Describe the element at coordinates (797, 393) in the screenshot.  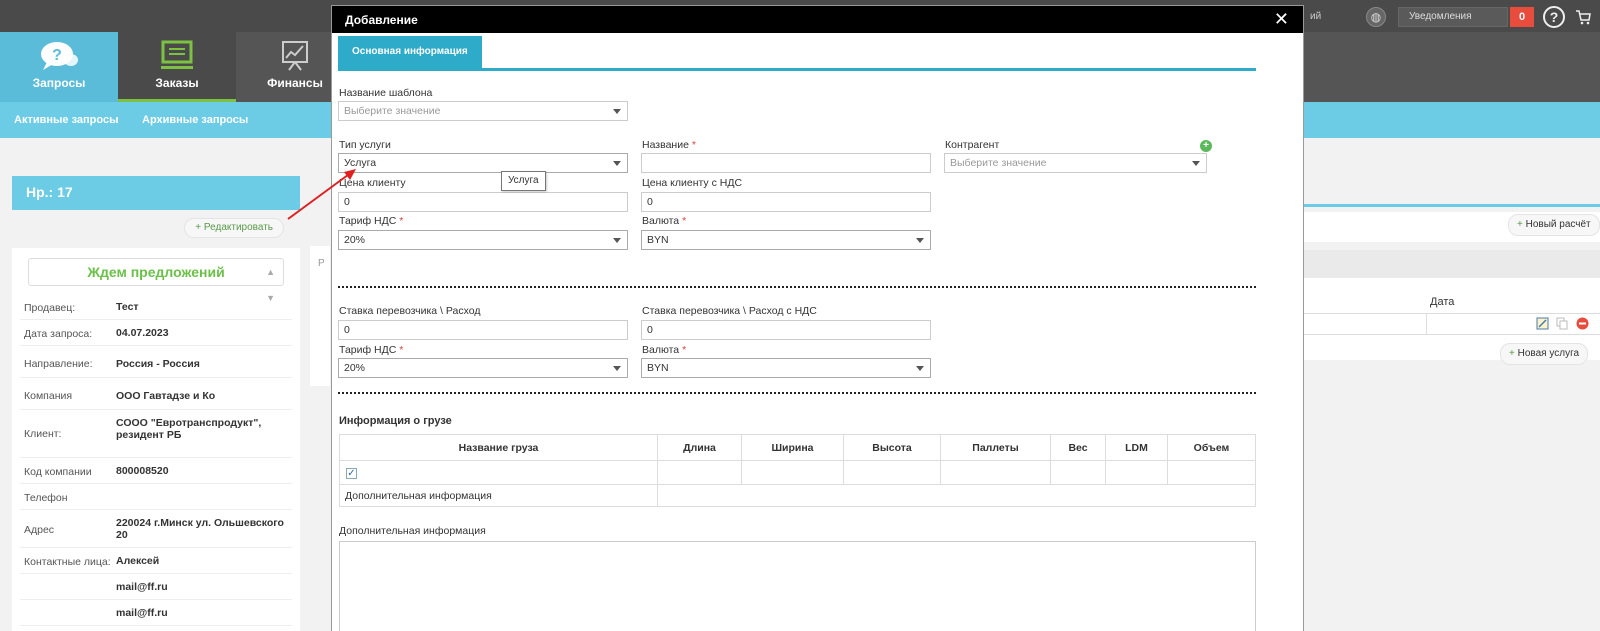
I see `section-divider` at that location.